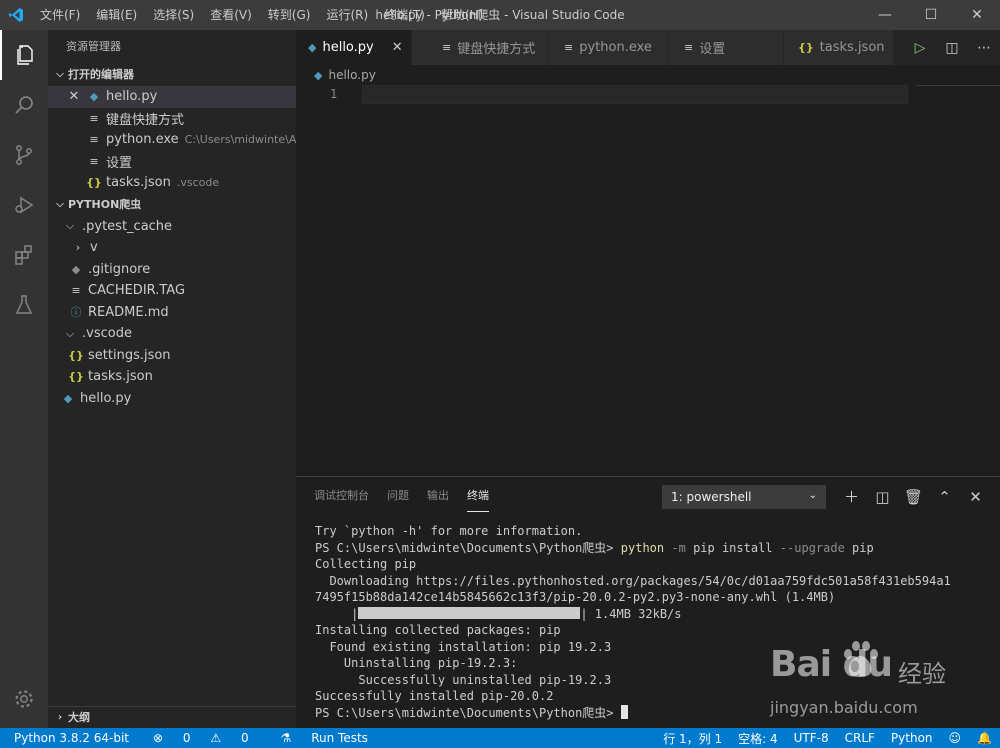 The height and width of the screenshot is (748, 1000). Describe the element at coordinates (172, 97) in the screenshot. I see `open-editor-hello-py: ✕ ◆ hello.py` at that location.